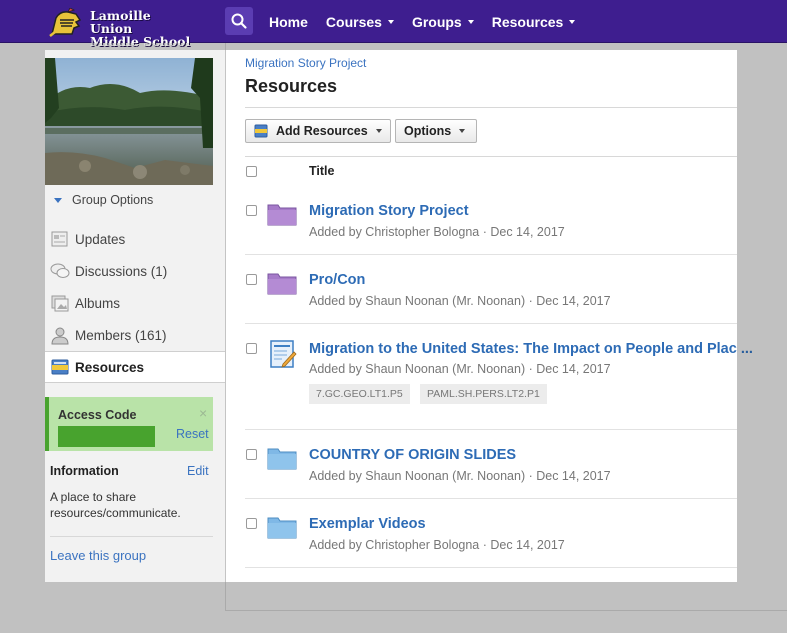 Image resolution: width=787 pixels, height=633 pixels. What do you see at coordinates (368, 607) in the screenshot?
I see `dim-overlay-bottom` at bounding box center [368, 607].